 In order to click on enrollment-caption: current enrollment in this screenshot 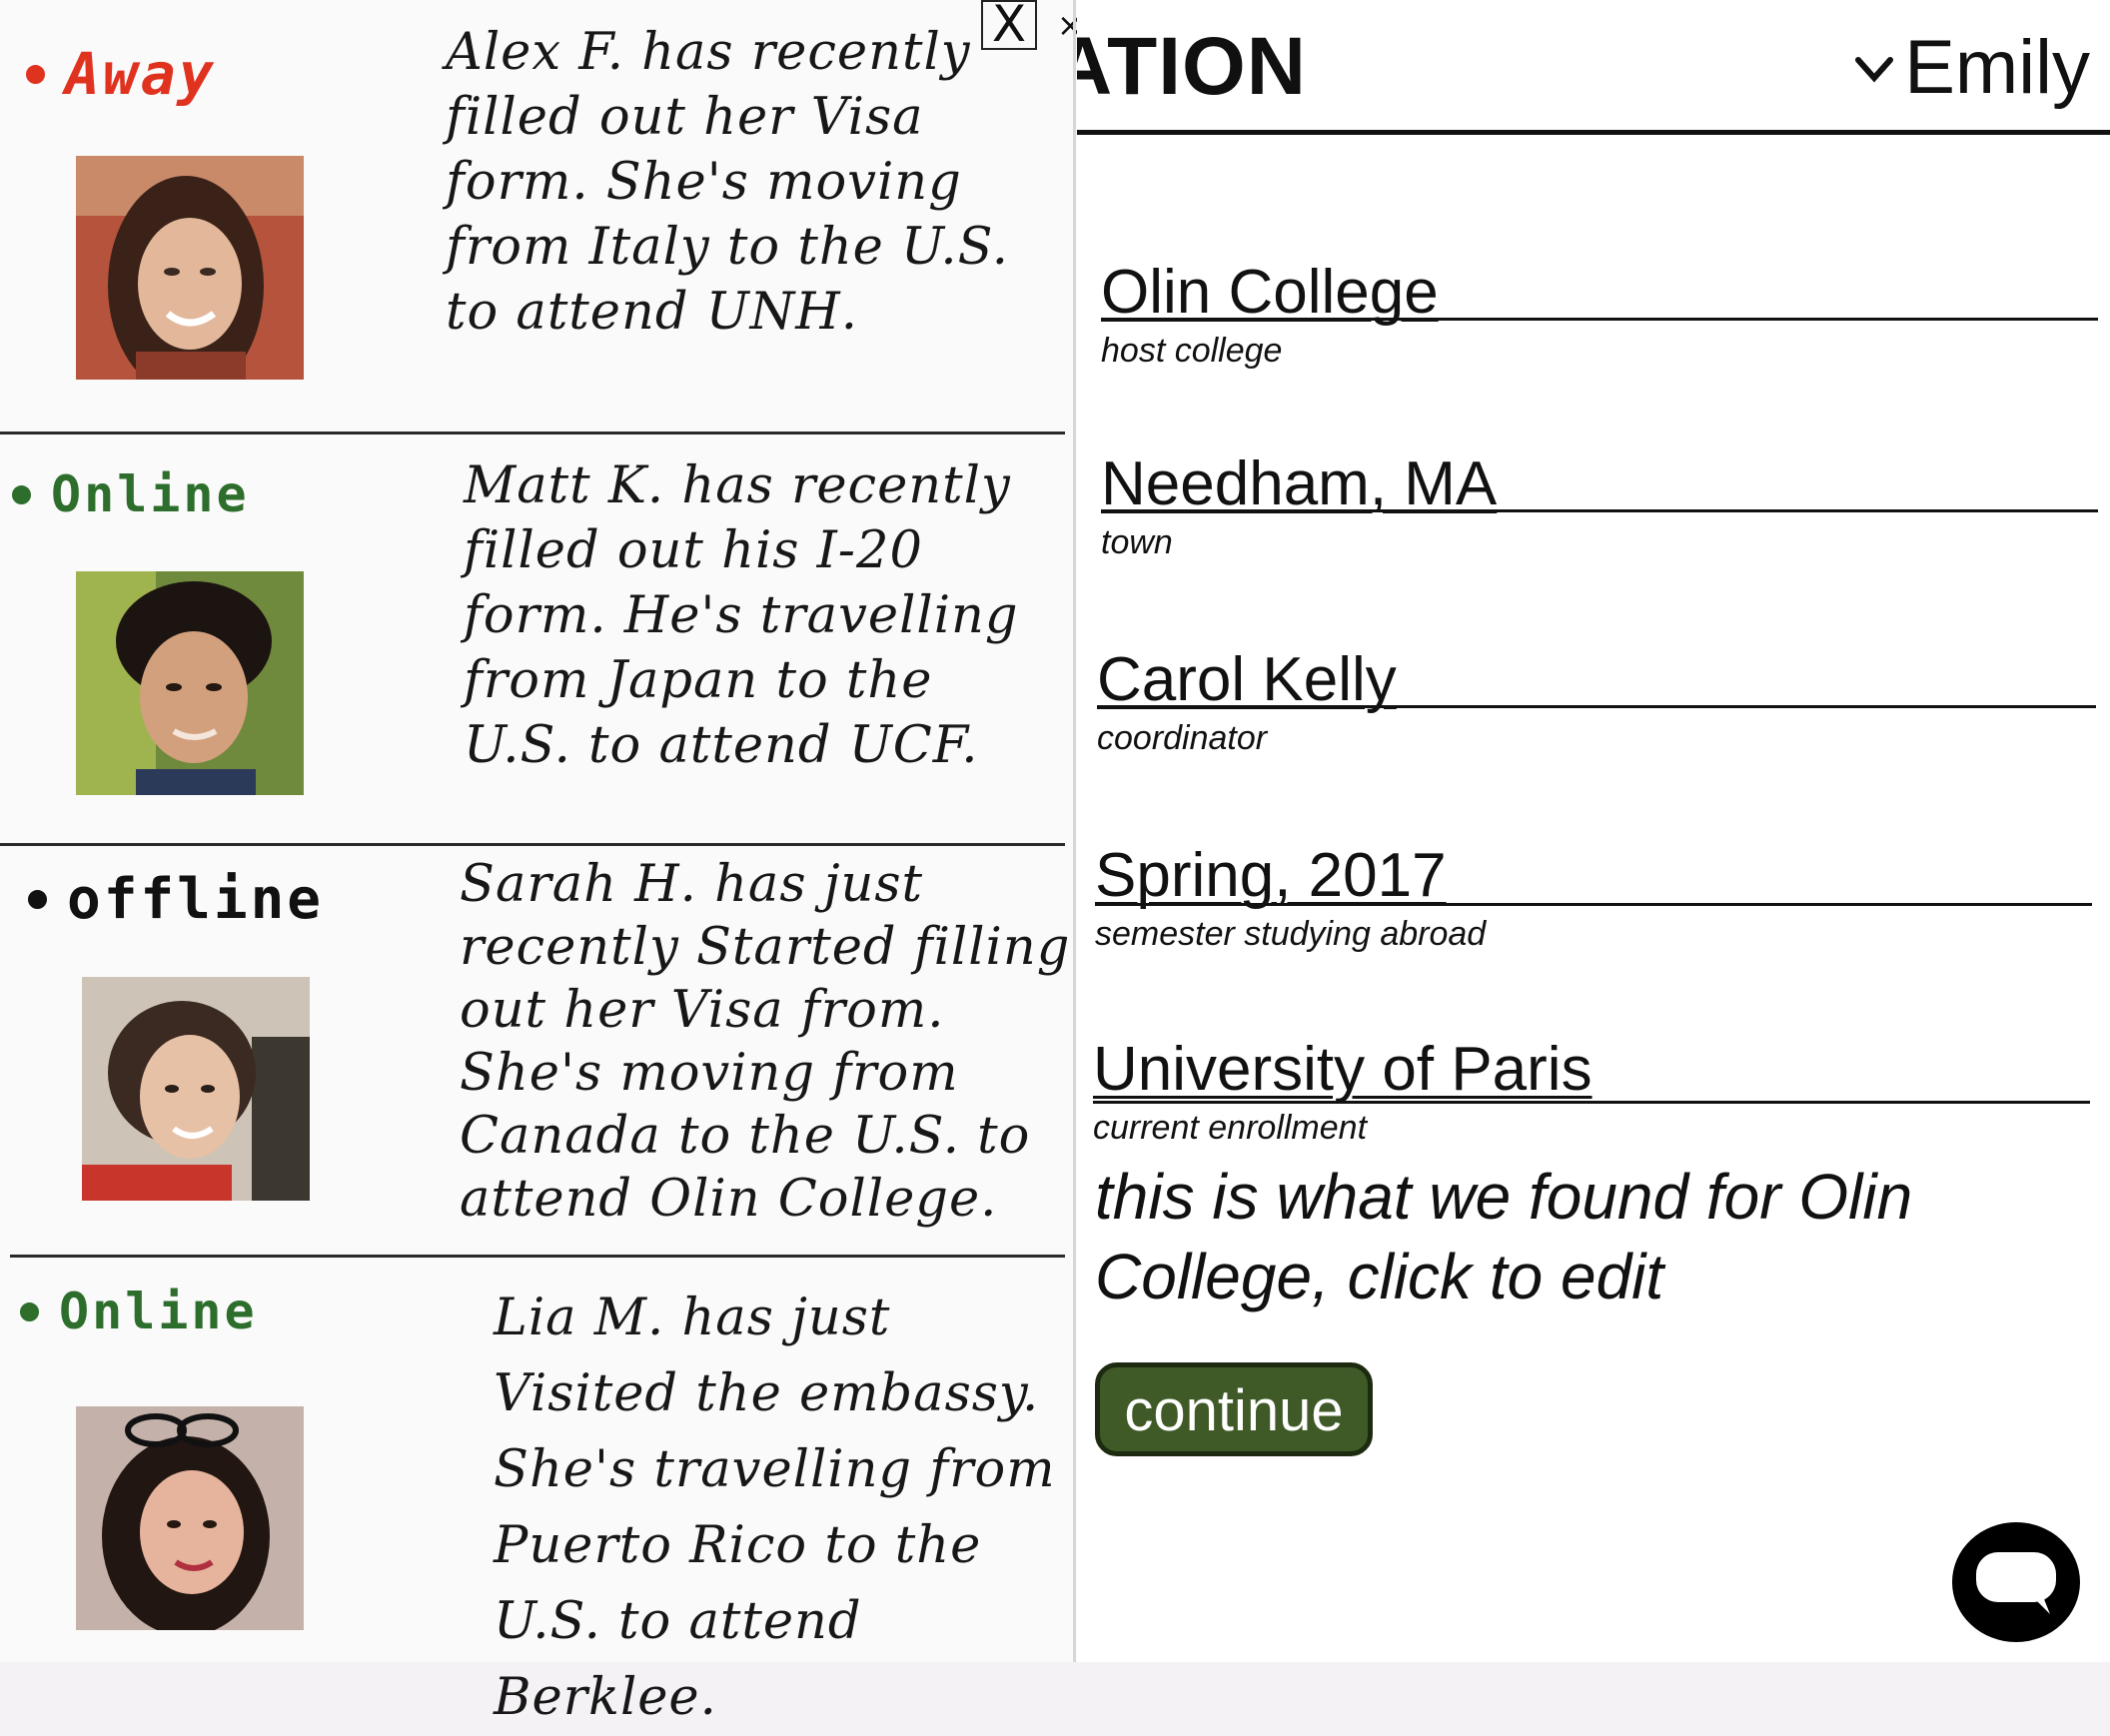, I will do `click(1230, 1128)`.